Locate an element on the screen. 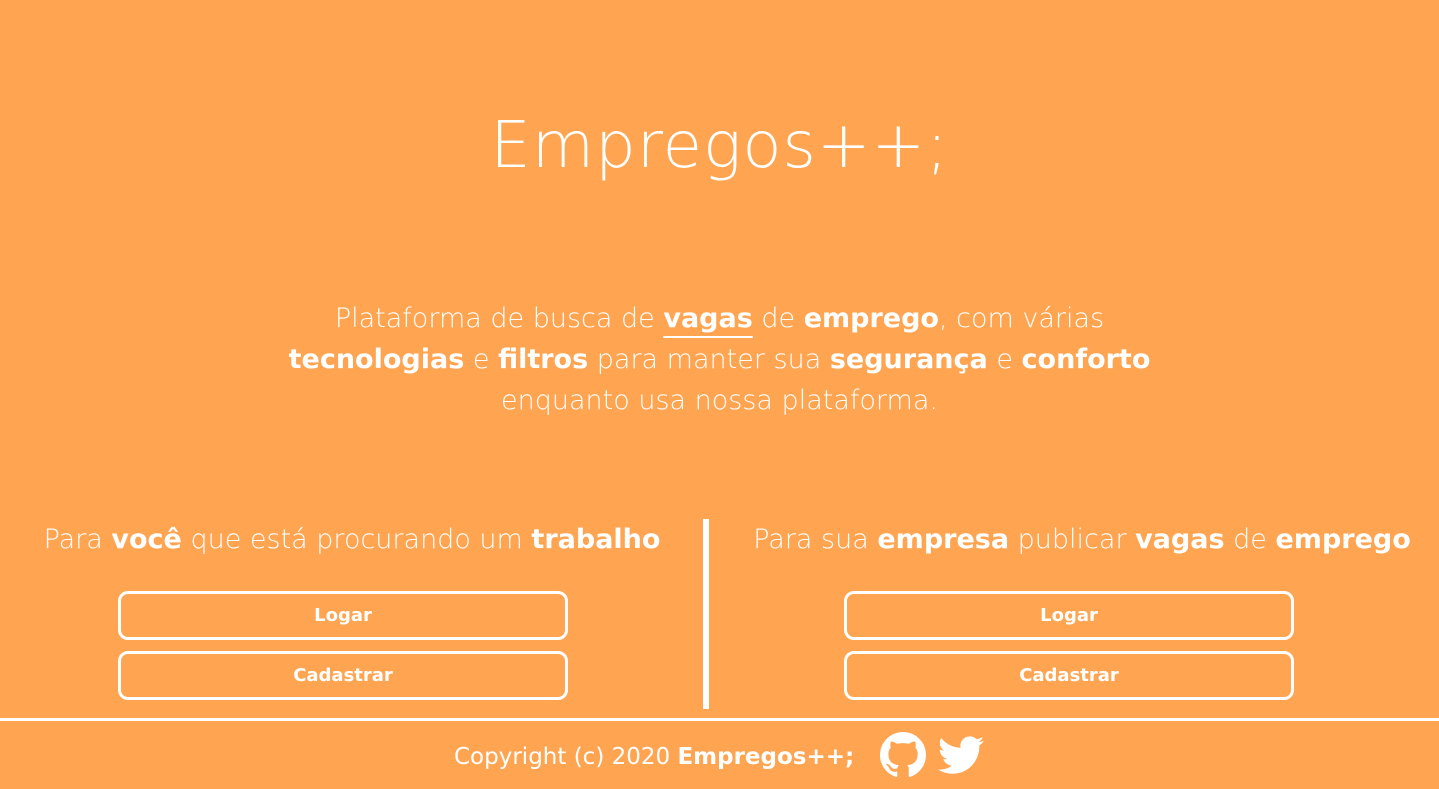 The height and width of the screenshot is (789, 1439). tagline-emprego: emprego is located at coordinates (871, 318).